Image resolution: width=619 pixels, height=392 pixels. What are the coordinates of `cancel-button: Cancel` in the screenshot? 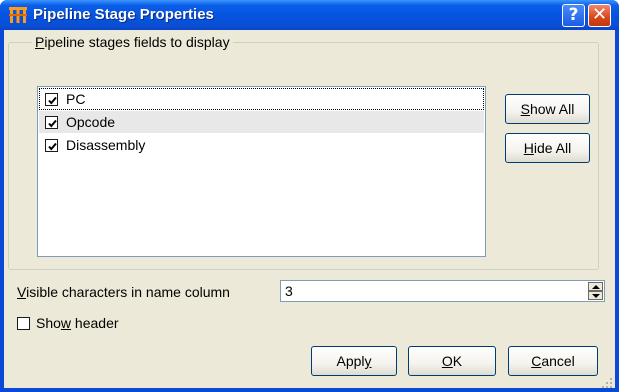 It's located at (553, 361).